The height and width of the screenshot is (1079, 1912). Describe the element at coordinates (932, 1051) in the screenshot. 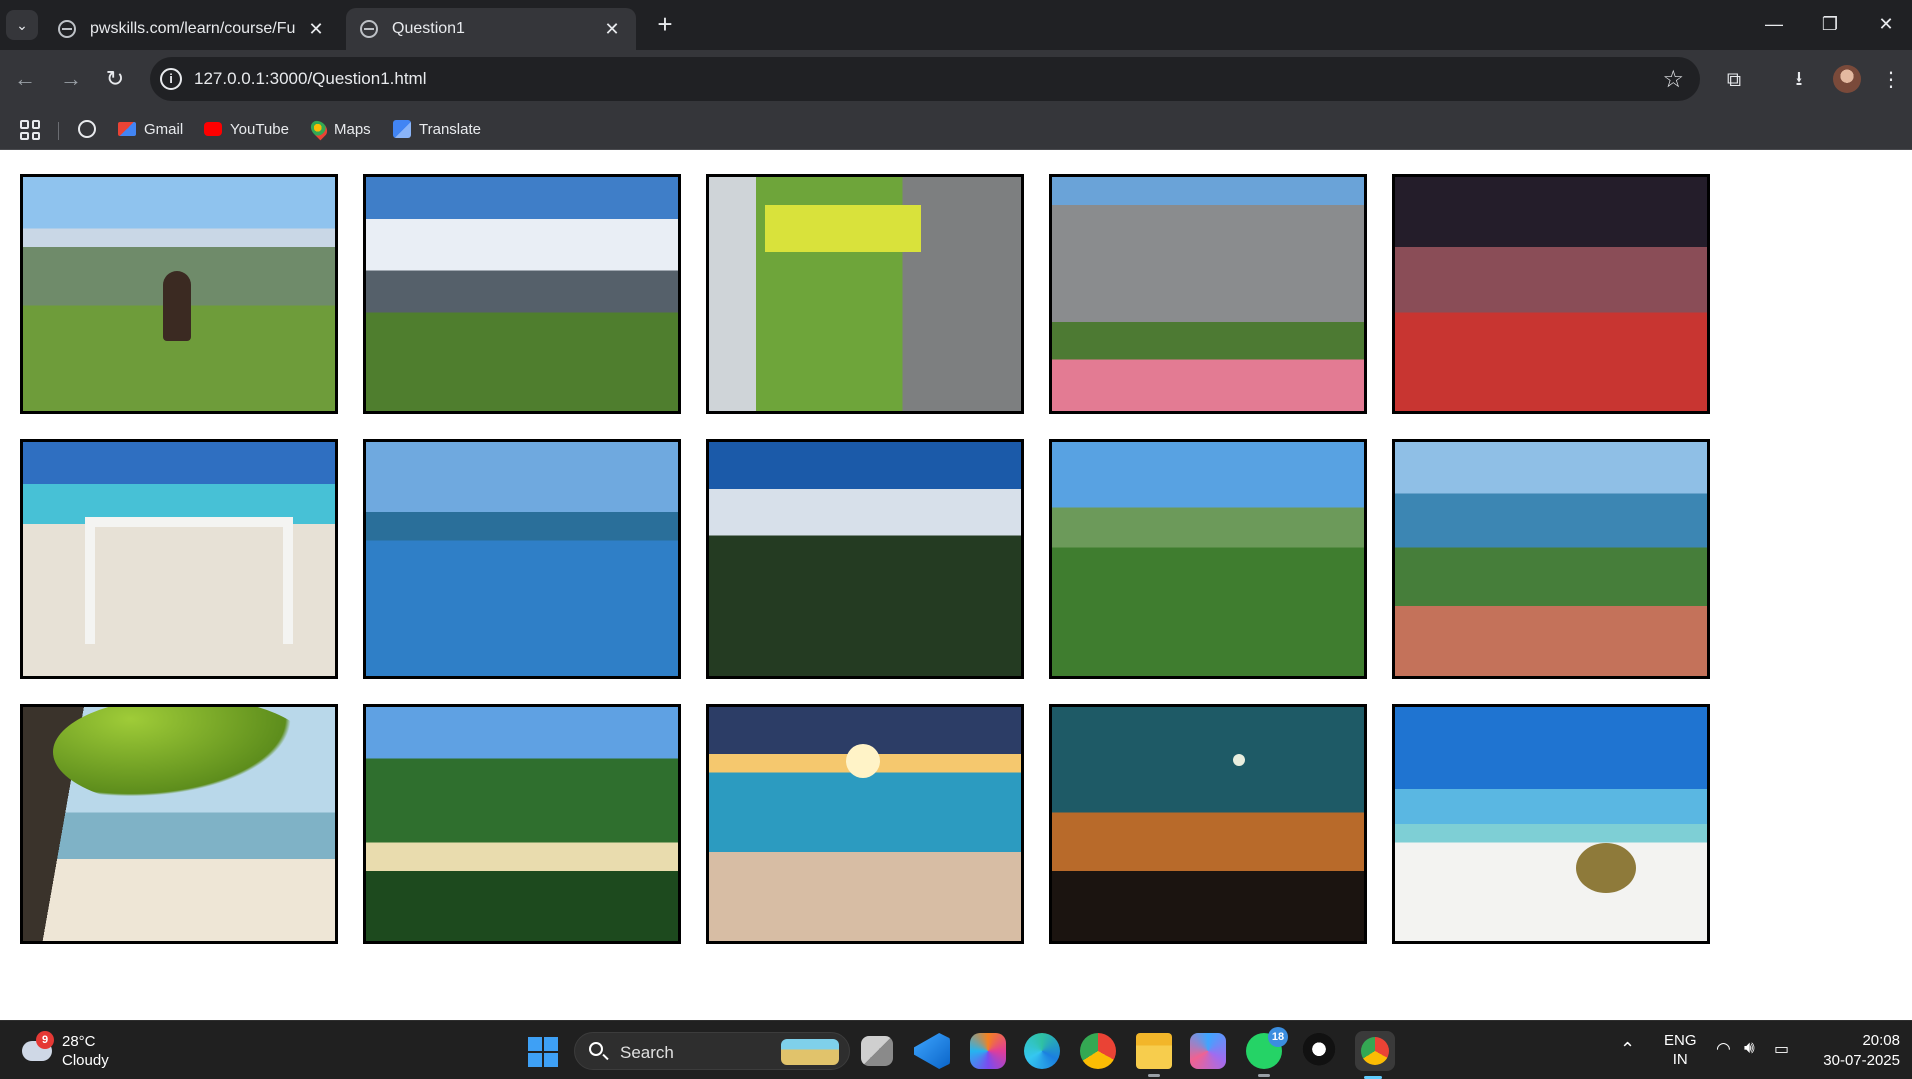

I see `vscode-icon` at that location.